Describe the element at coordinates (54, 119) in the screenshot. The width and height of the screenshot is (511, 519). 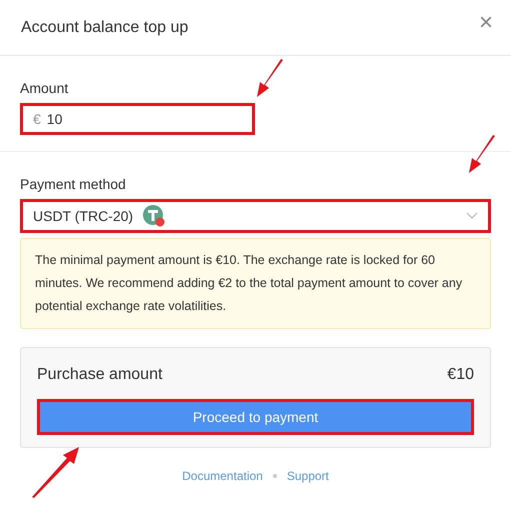
I see `amount-value: 10` at that location.